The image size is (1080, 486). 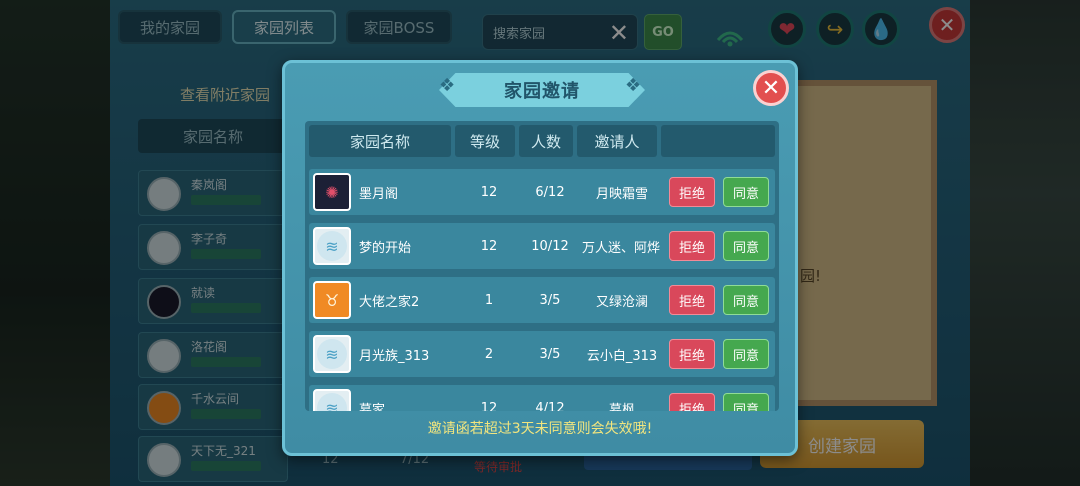 What do you see at coordinates (621, 302) in the screenshot?
I see `inviter: 又绿沧澜` at bounding box center [621, 302].